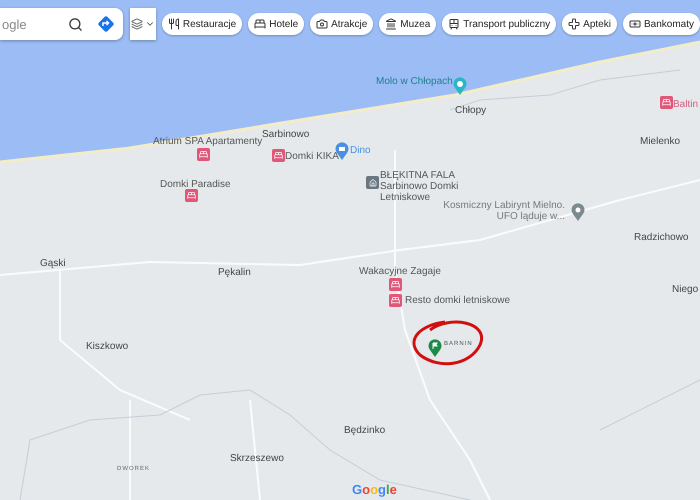  What do you see at coordinates (286, 134) in the screenshot?
I see `place-label: Sarbinowo` at bounding box center [286, 134].